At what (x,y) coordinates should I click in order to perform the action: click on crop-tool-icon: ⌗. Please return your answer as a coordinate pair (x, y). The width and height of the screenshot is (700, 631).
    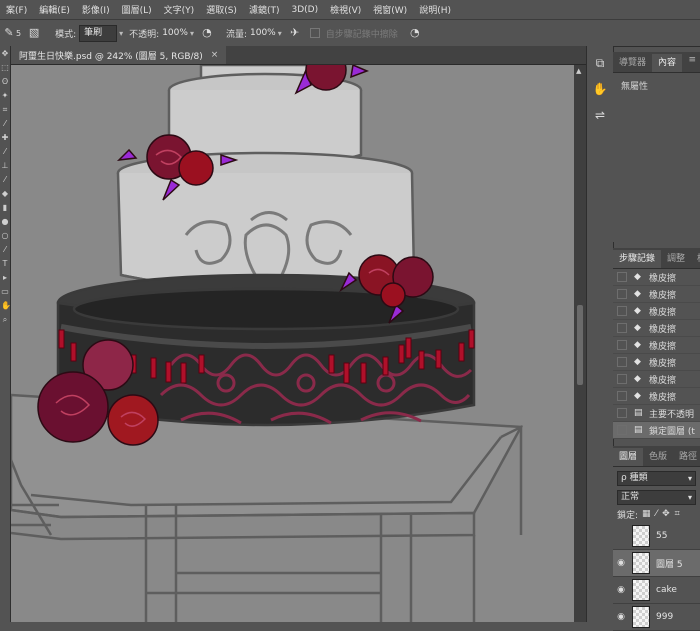
    Looking at the image, I should click on (5, 110).